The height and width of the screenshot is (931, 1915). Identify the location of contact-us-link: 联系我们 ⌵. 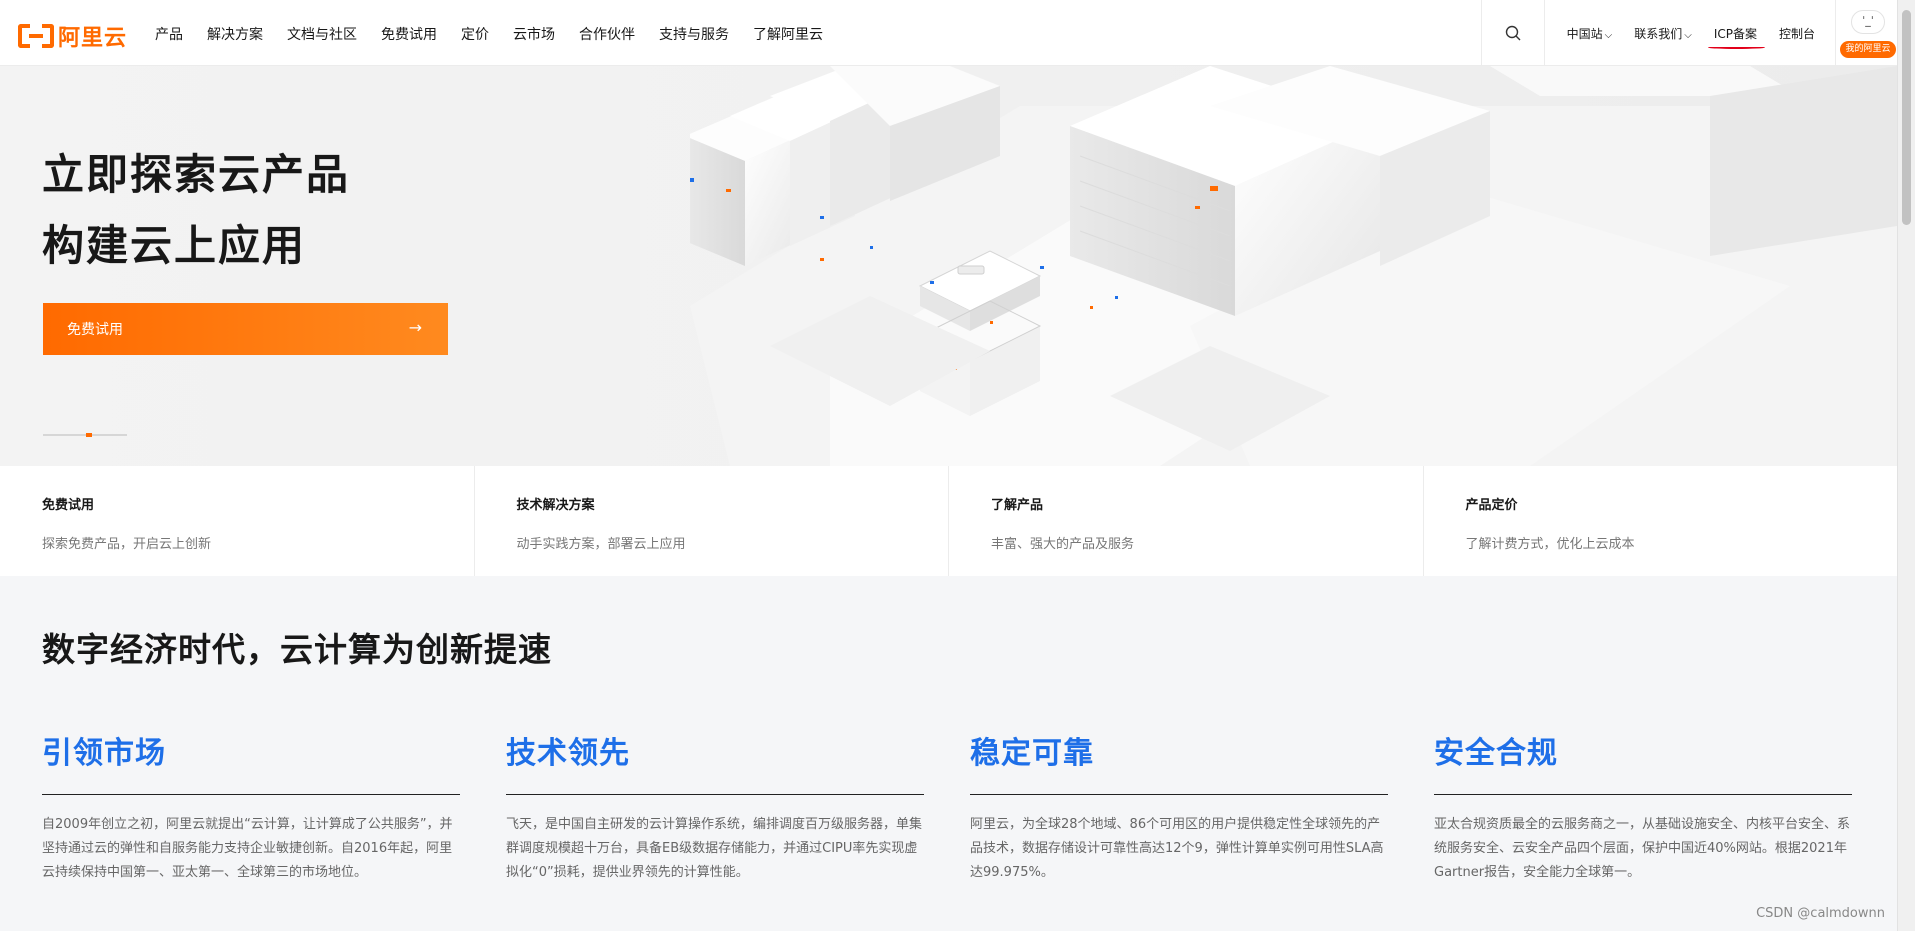
(1663, 33).